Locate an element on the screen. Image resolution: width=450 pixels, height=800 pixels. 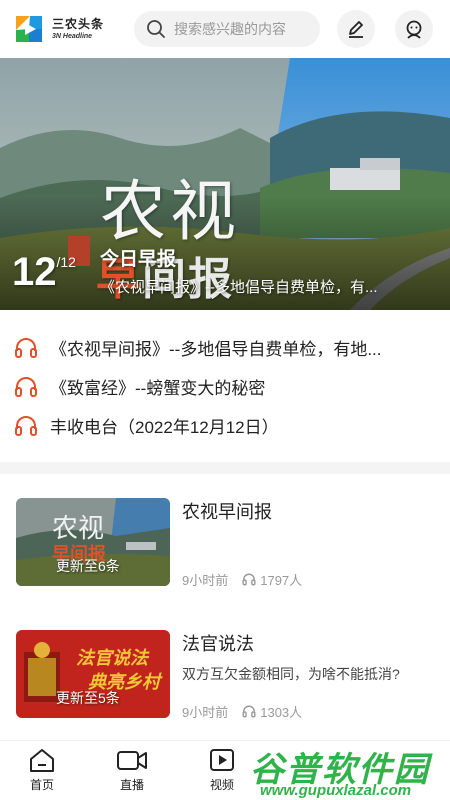
edit-button is located at coordinates (356, 29).